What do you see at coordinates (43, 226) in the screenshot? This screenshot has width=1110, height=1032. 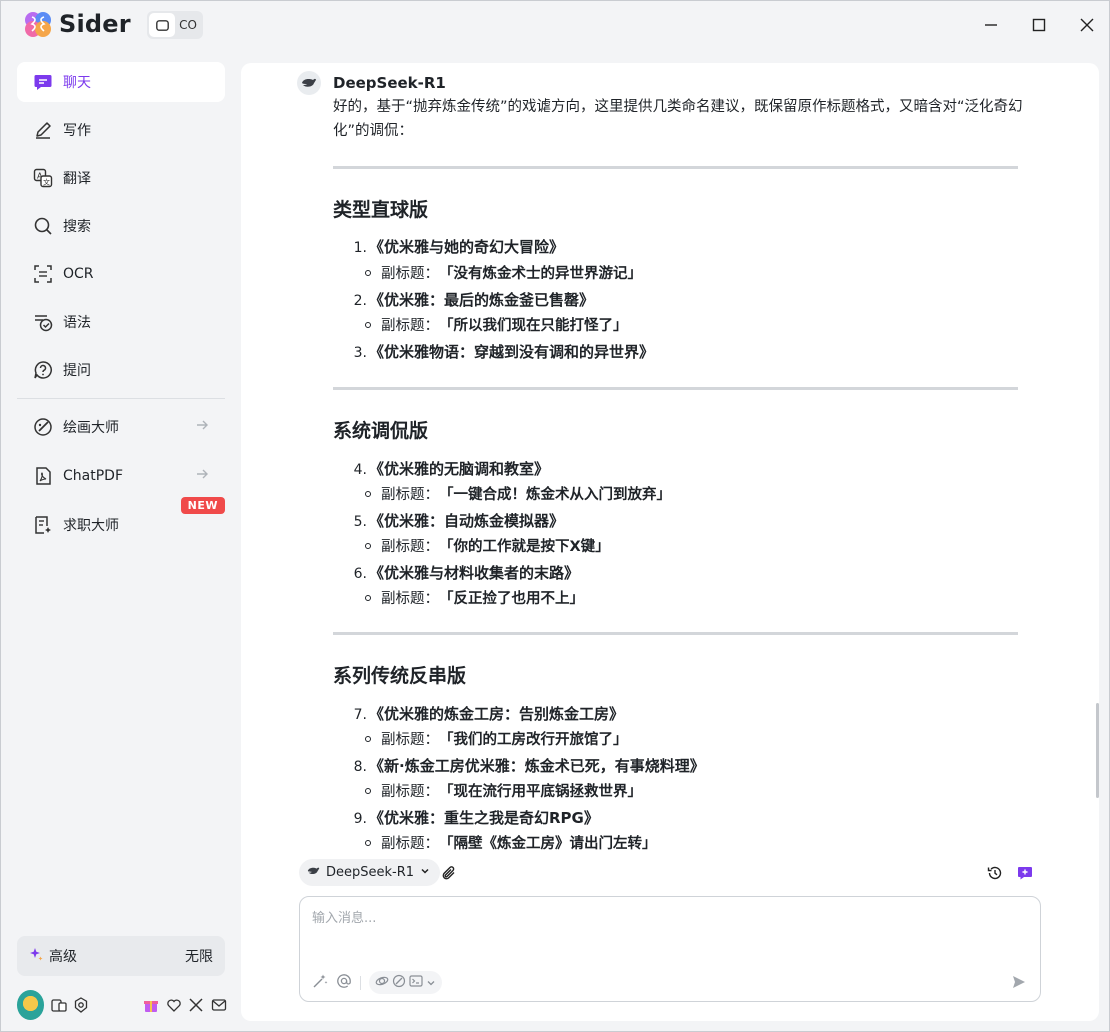 I see `search-icon` at bounding box center [43, 226].